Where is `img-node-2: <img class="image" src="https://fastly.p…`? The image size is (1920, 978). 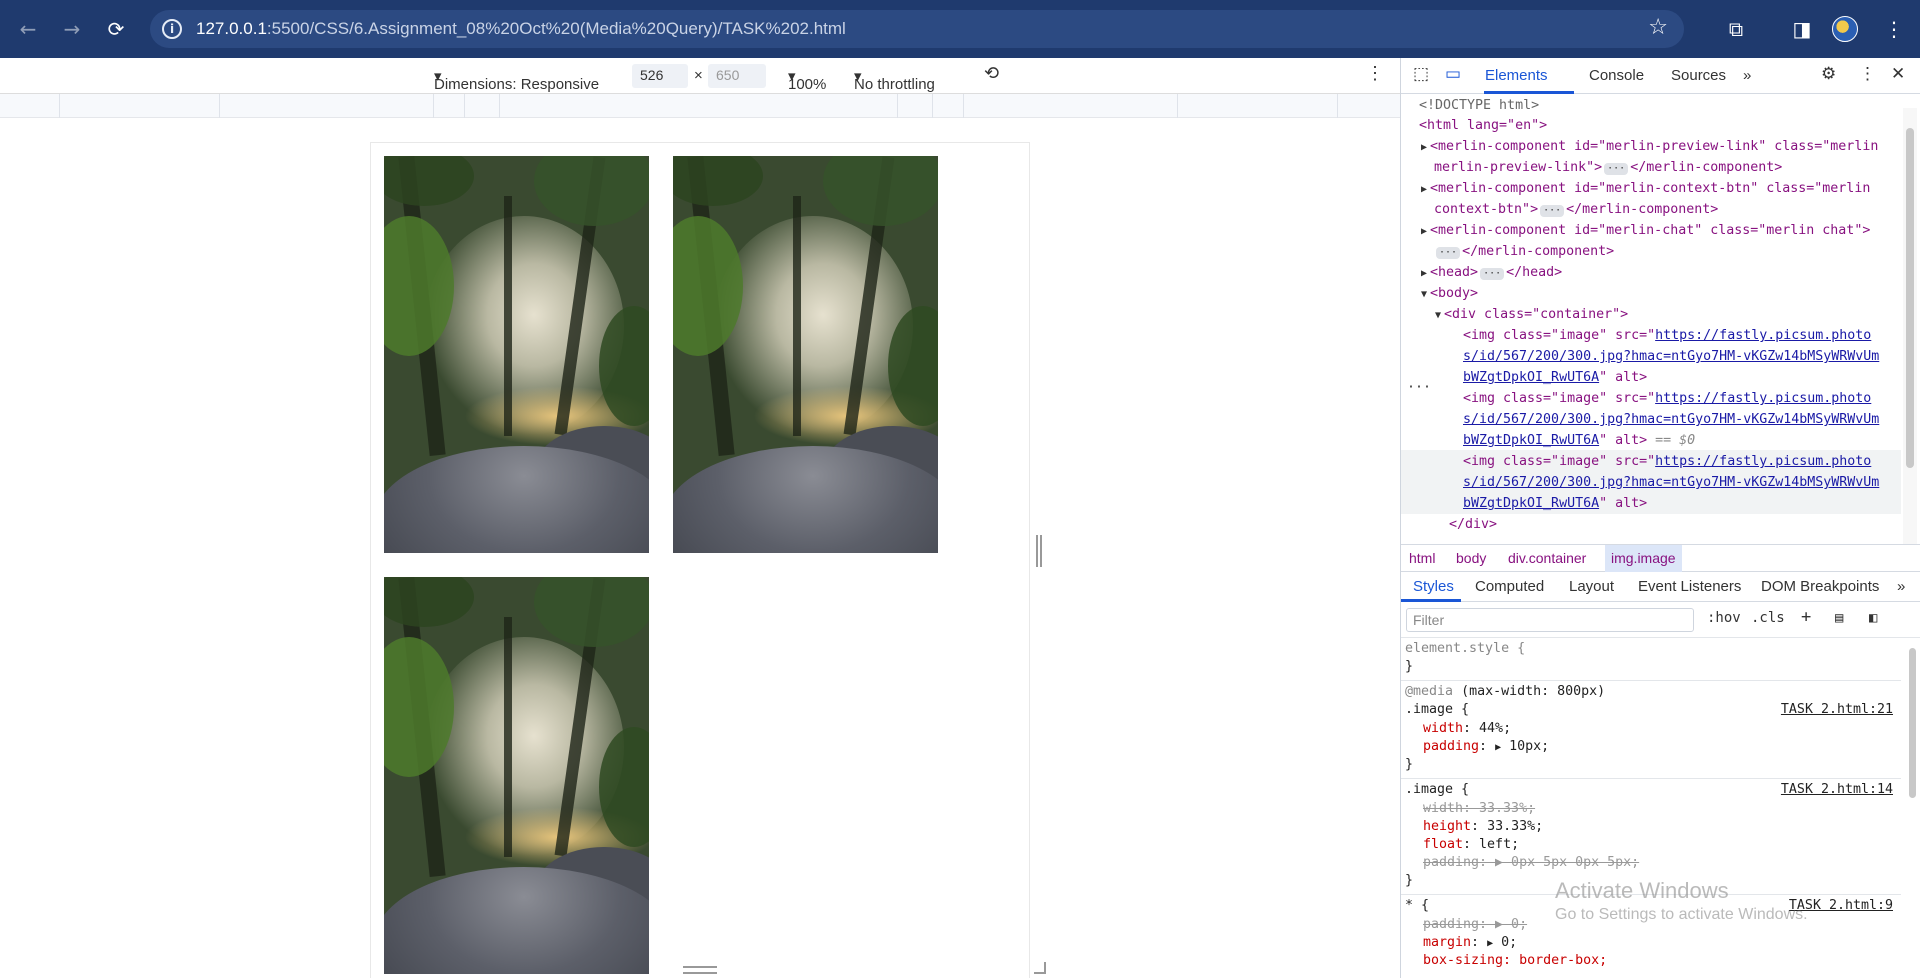 img-node-2: <img class="image" src="https://fastly.p… is located at coordinates (1667, 399).